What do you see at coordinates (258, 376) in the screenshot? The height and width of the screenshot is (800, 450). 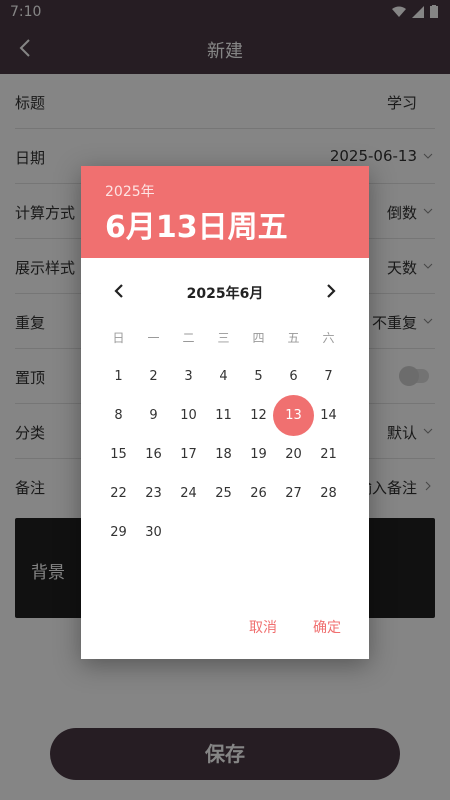 I see `calendar-day: 5` at bounding box center [258, 376].